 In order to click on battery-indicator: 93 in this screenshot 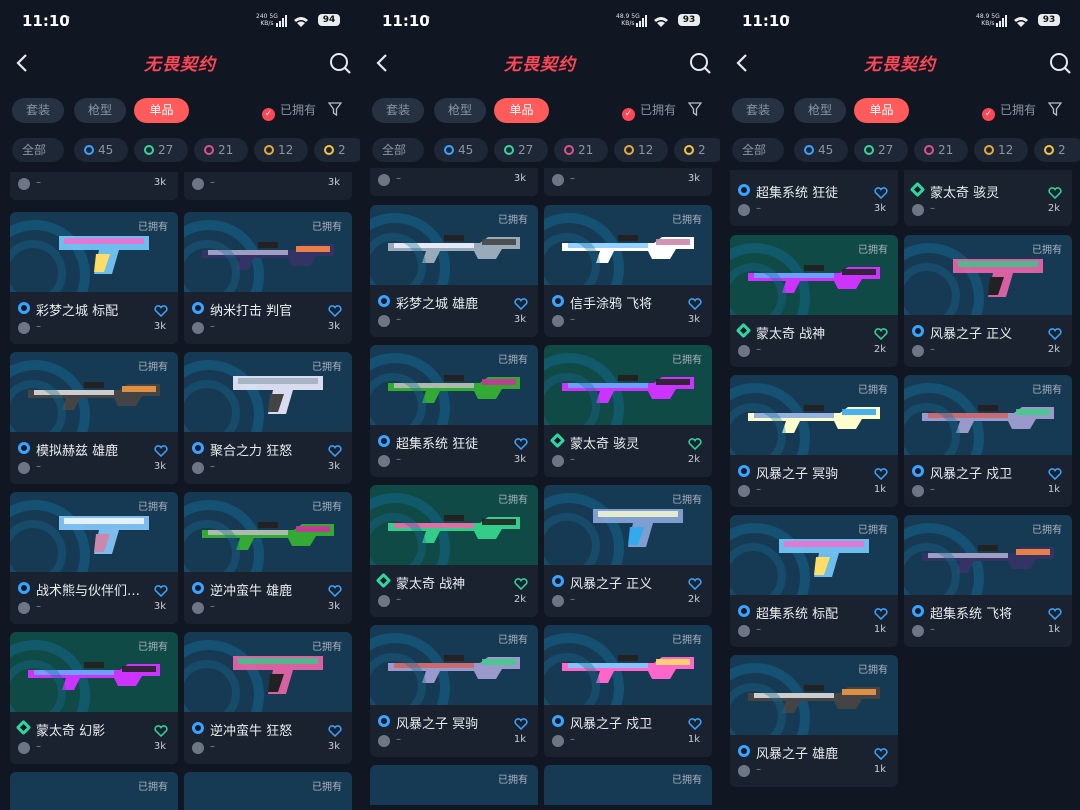, I will do `click(1049, 20)`.